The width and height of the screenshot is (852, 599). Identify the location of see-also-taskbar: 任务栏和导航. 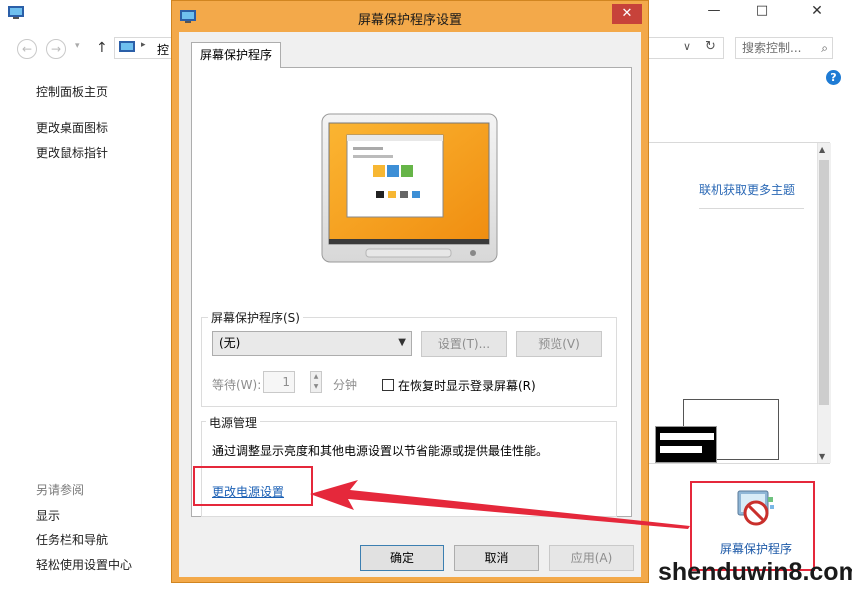
(72, 539).